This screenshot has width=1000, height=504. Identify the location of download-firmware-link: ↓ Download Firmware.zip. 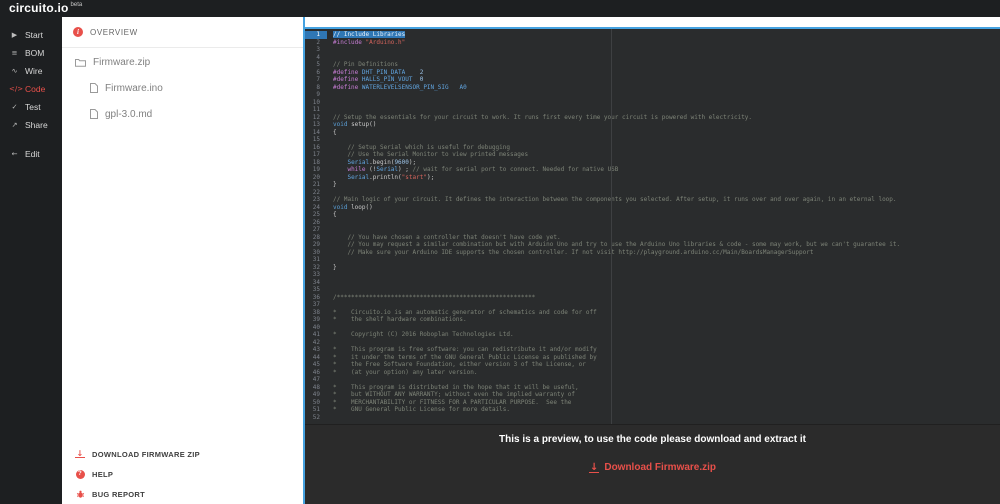
(652, 467).